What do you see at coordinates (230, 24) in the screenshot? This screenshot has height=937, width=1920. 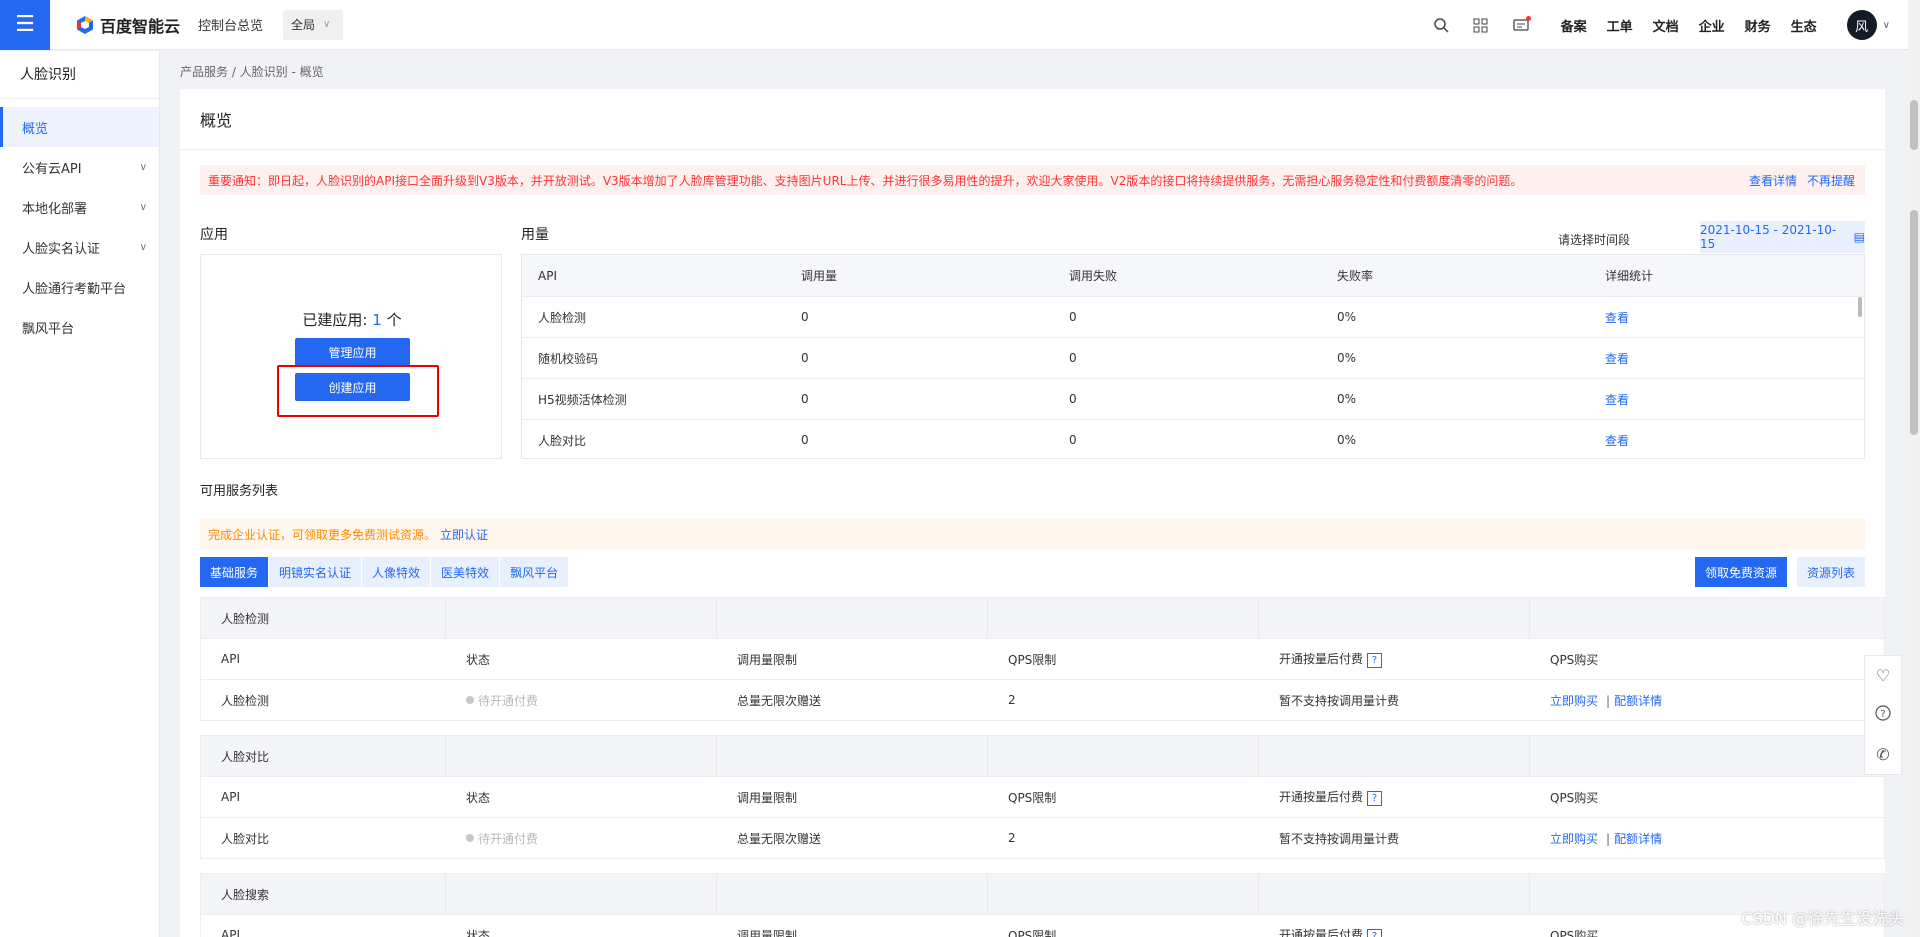 I see `console-overview-link: 控制台总览` at bounding box center [230, 24].